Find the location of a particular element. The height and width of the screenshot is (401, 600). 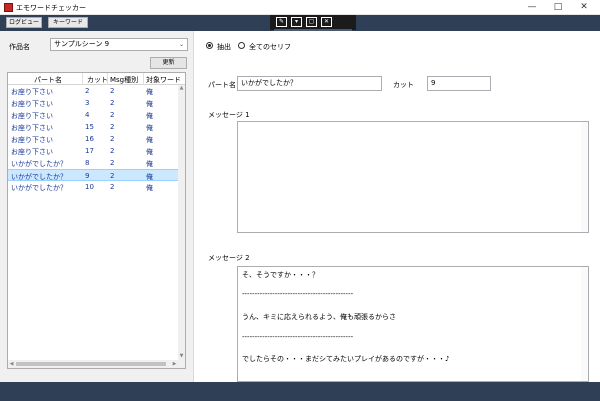

cell-cut: 10 is located at coordinates (89, 187).